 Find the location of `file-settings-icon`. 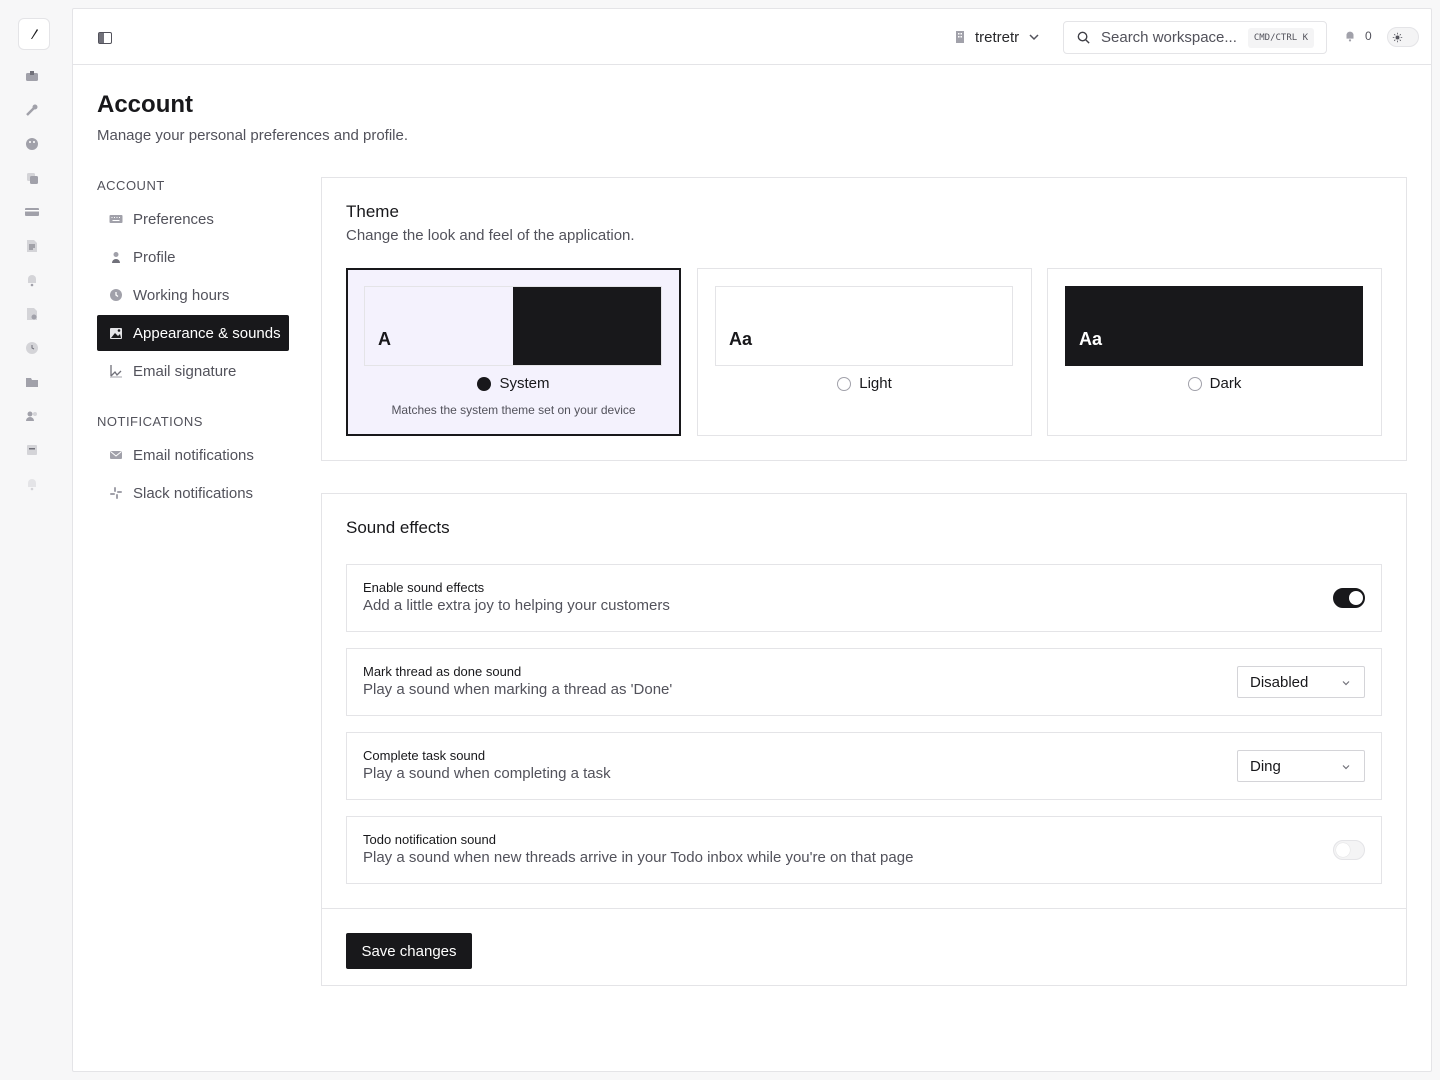

file-settings-icon is located at coordinates (32, 314).